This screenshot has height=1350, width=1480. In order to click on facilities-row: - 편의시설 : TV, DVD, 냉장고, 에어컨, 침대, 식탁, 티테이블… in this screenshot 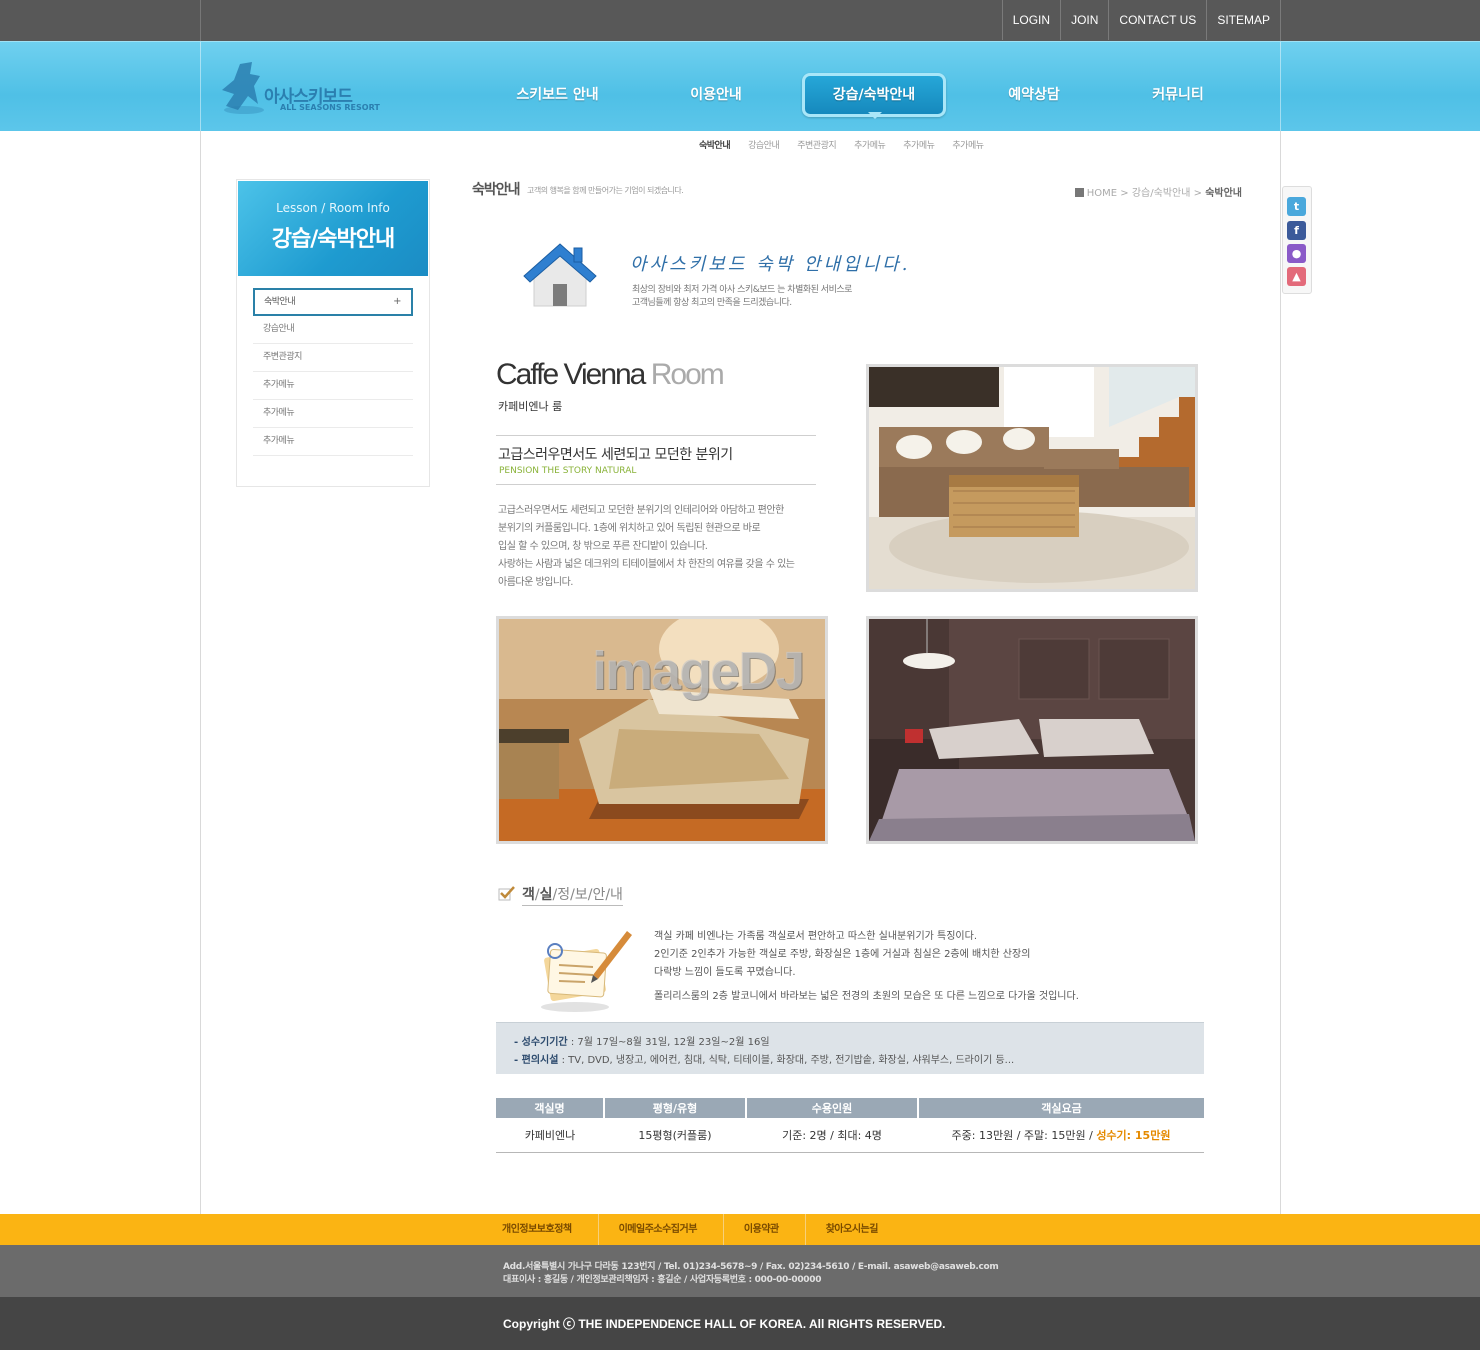, I will do `click(764, 1058)`.